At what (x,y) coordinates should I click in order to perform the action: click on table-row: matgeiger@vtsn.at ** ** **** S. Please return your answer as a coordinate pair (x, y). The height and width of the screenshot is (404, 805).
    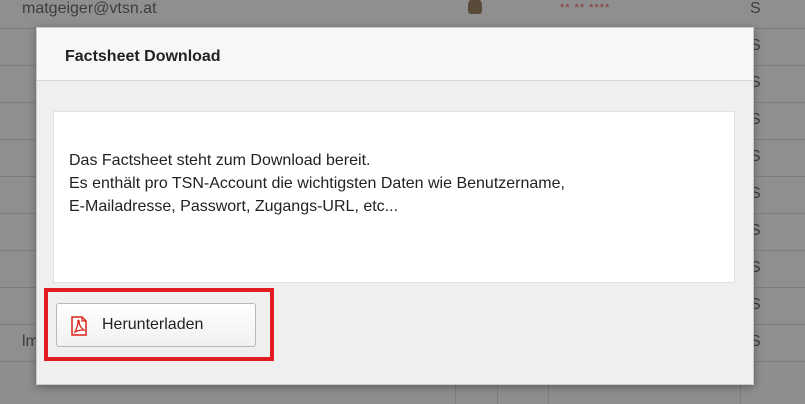
    Looking at the image, I should click on (402, 14).